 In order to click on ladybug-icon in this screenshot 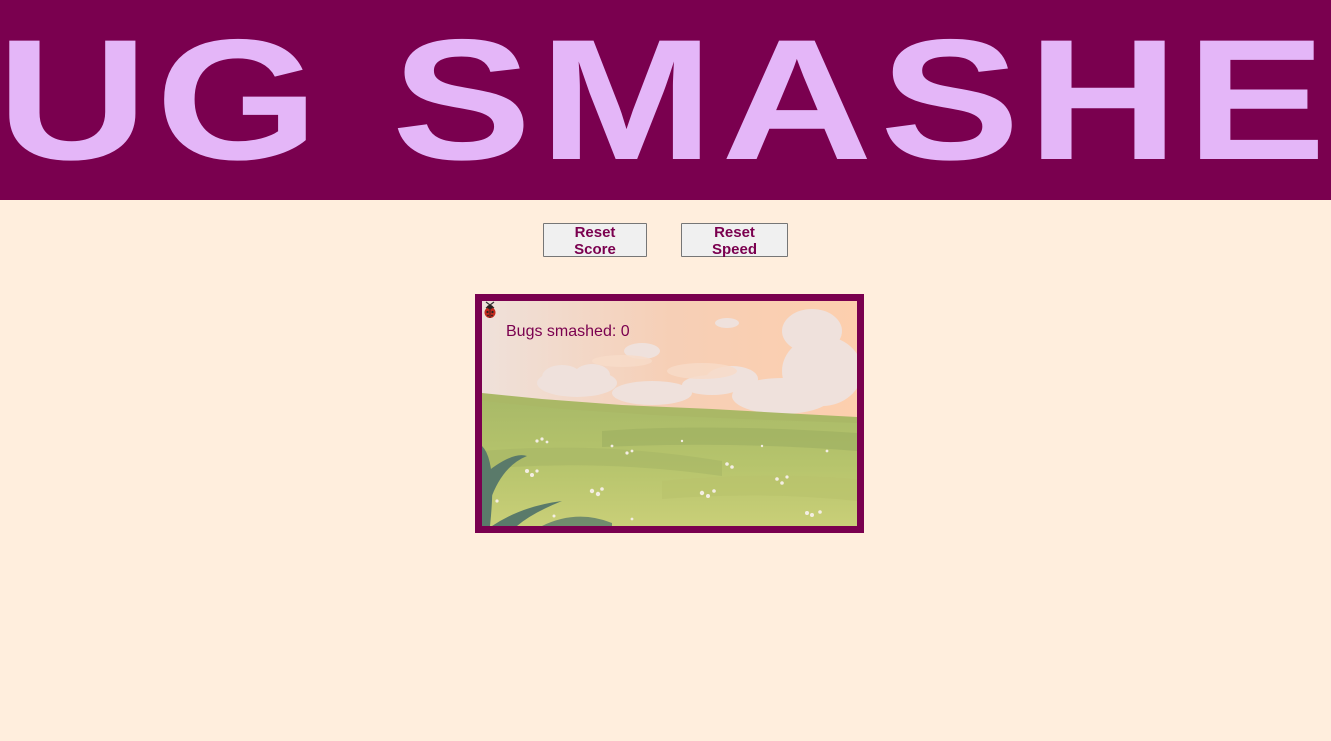, I will do `click(490, 310)`.